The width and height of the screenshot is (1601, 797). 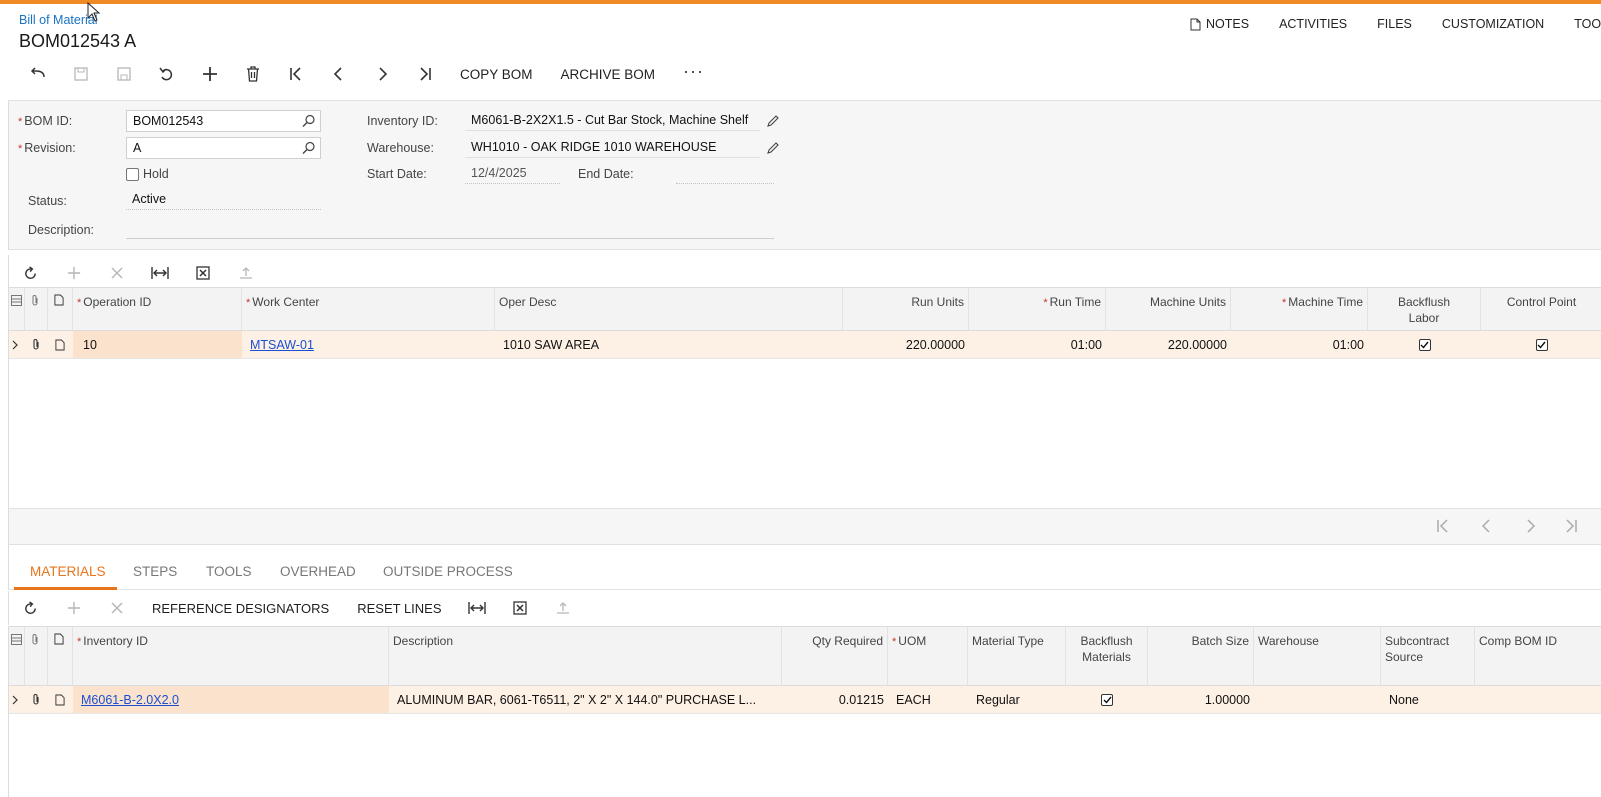 I want to click on row-note-icon, so click(x=60, y=344).